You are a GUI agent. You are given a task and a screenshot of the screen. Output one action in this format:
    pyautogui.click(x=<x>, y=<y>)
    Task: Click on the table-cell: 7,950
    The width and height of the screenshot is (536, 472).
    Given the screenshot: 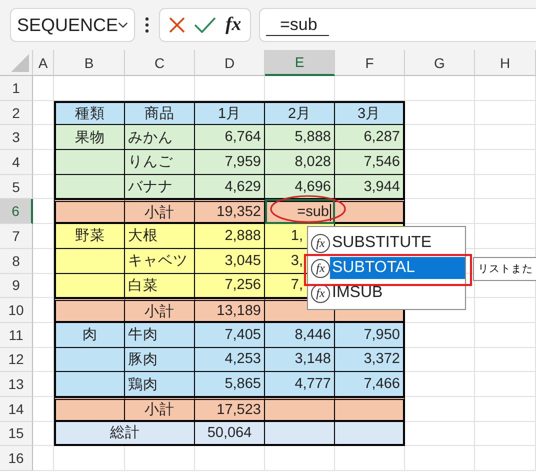 What is the action you would take?
    pyautogui.click(x=370, y=335)
    